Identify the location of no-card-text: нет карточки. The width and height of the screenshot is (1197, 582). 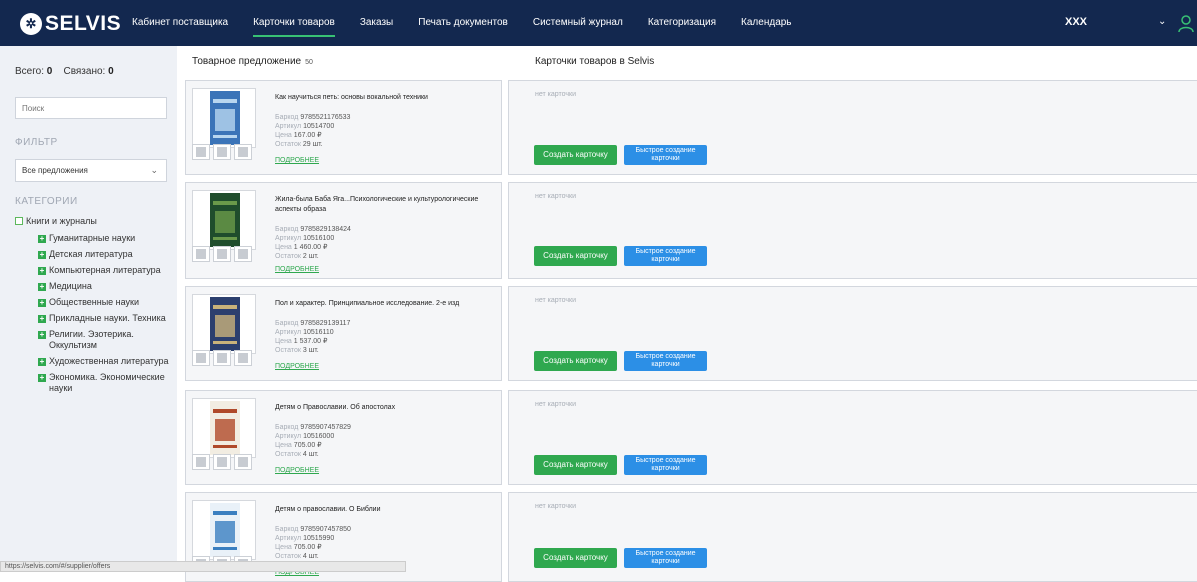
(556, 404).